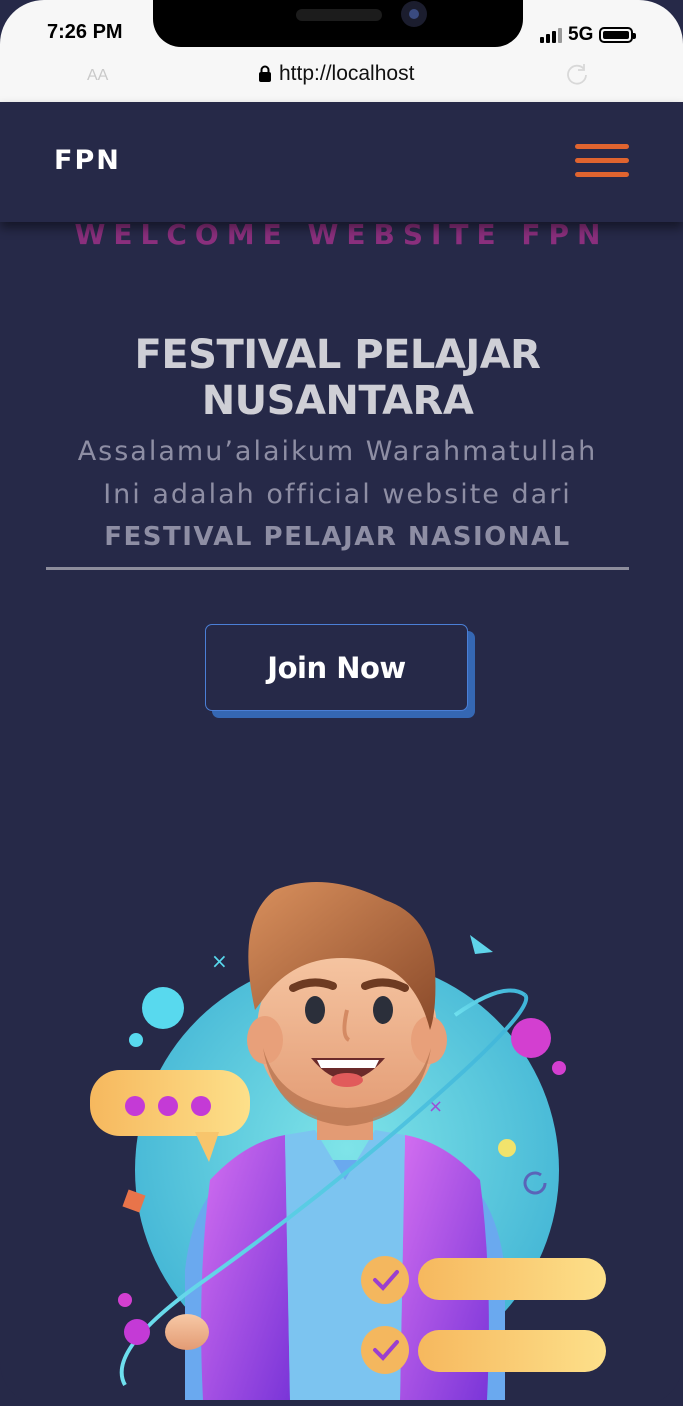  What do you see at coordinates (97, 76) in the screenshot?
I see `text-size-button: AA` at bounding box center [97, 76].